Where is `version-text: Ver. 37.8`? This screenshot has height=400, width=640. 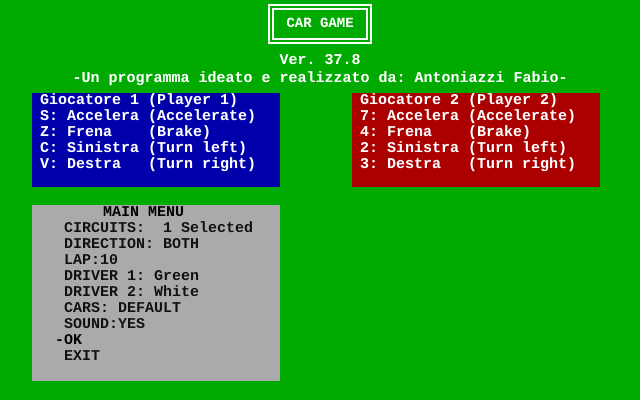 version-text: Ver. 37.8 is located at coordinates (319, 61).